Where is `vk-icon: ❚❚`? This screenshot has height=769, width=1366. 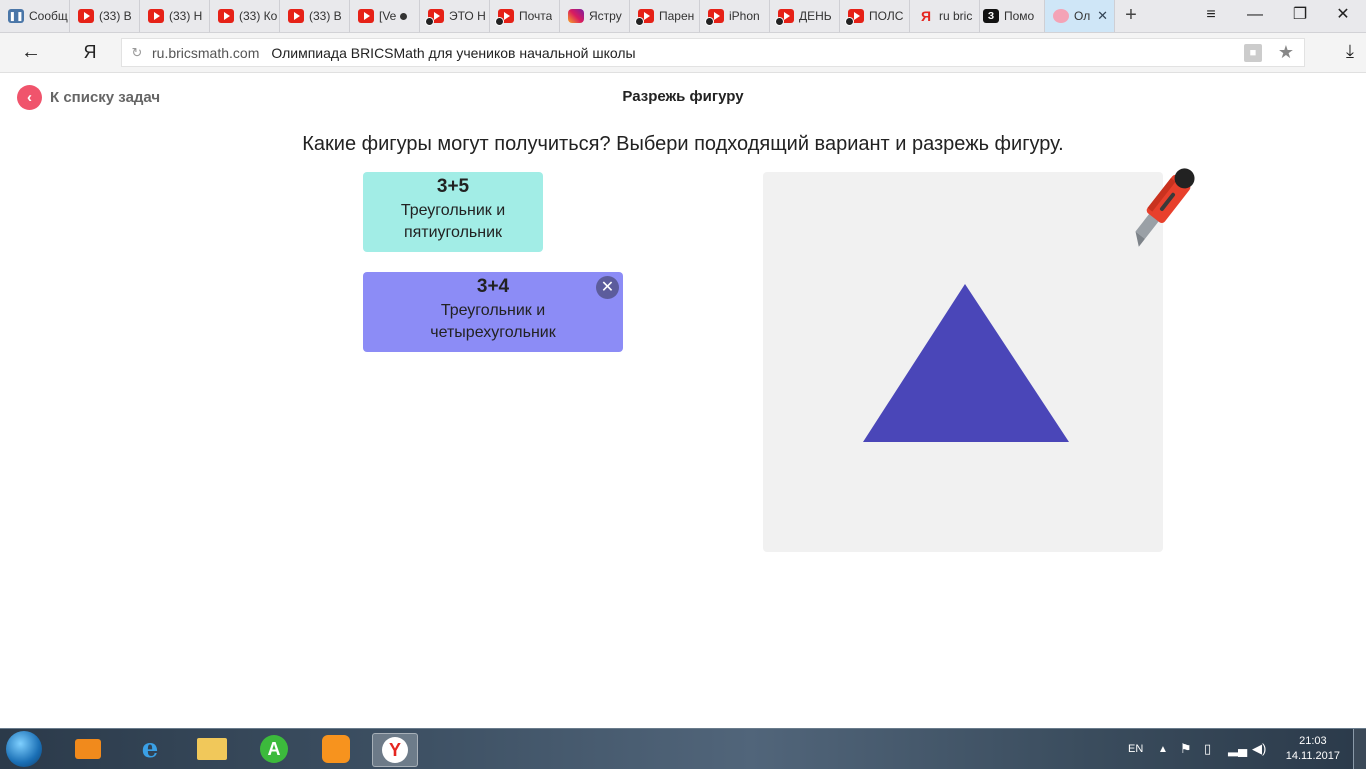 vk-icon: ❚❚ is located at coordinates (16, 16).